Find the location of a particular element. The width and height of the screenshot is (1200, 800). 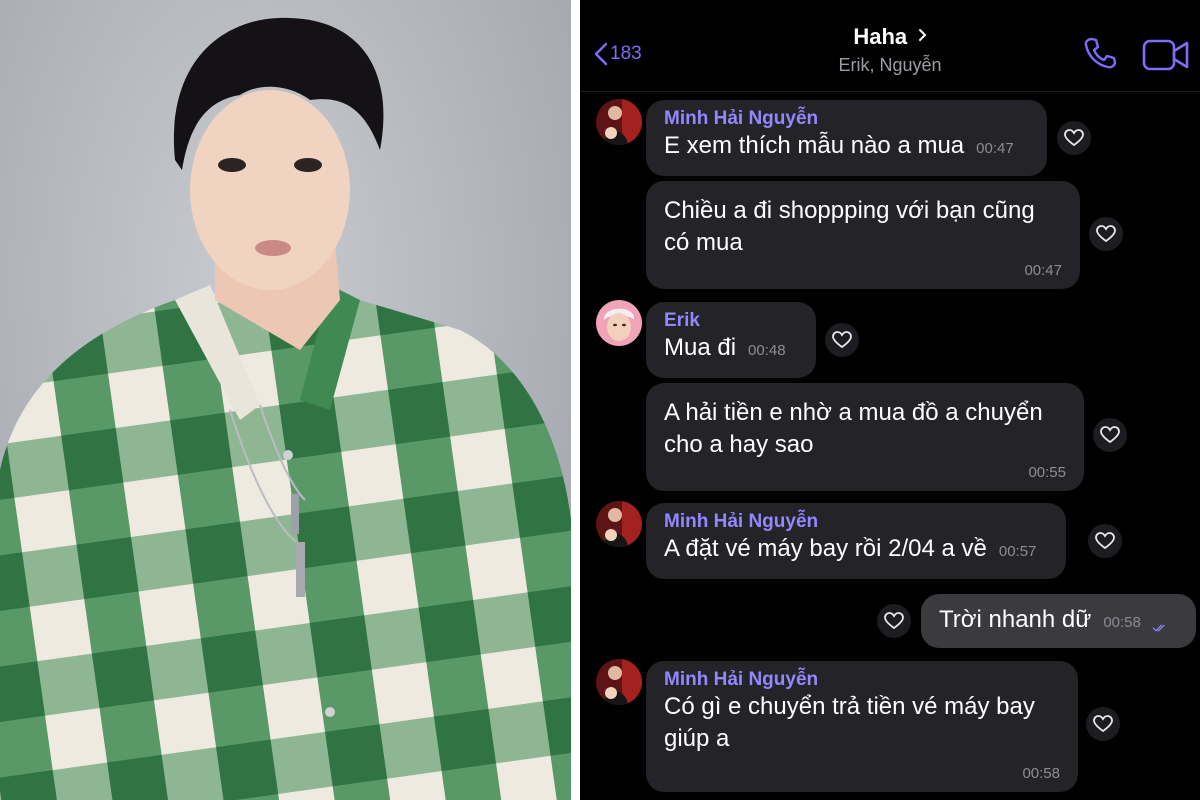

read-receipt-icon is located at coordinates (1158, 628).